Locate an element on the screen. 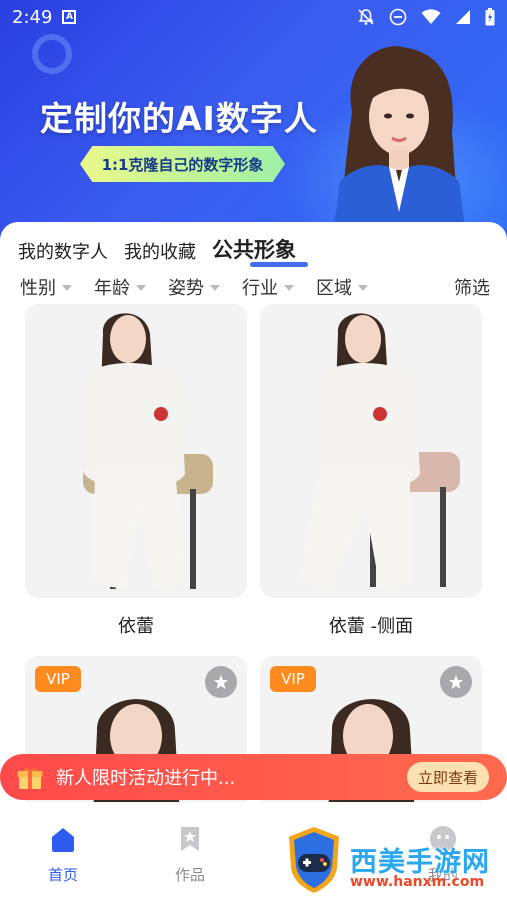 This screenshot has width=507, height=903. signal-icon is located at coordinates (463, 17).